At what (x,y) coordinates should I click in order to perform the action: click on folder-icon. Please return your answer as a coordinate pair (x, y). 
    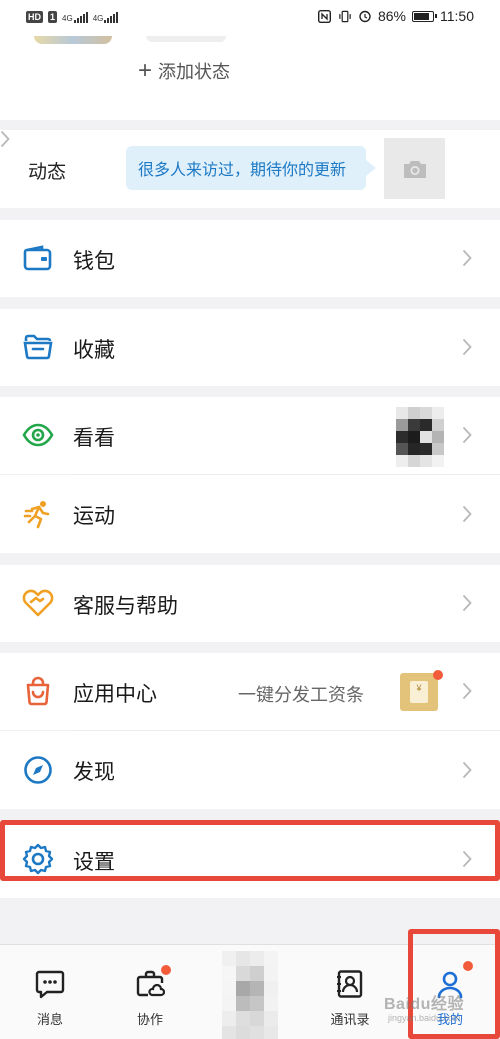
    Looking at the image, I should click on (38, 347).